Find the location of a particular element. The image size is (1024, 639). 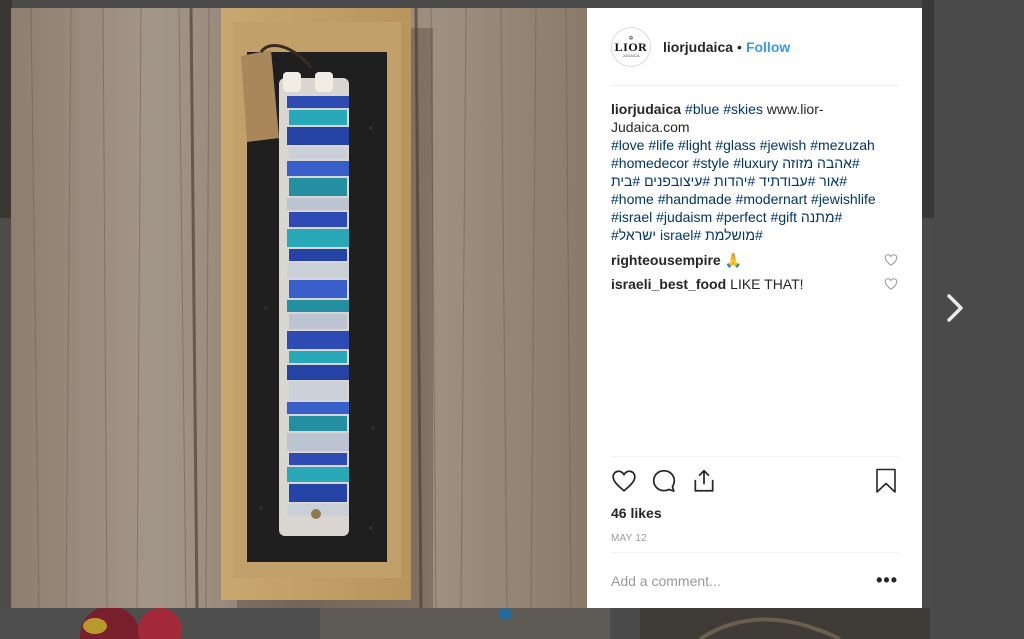

hashtag: #perfect is located at coordinates (741, 217).